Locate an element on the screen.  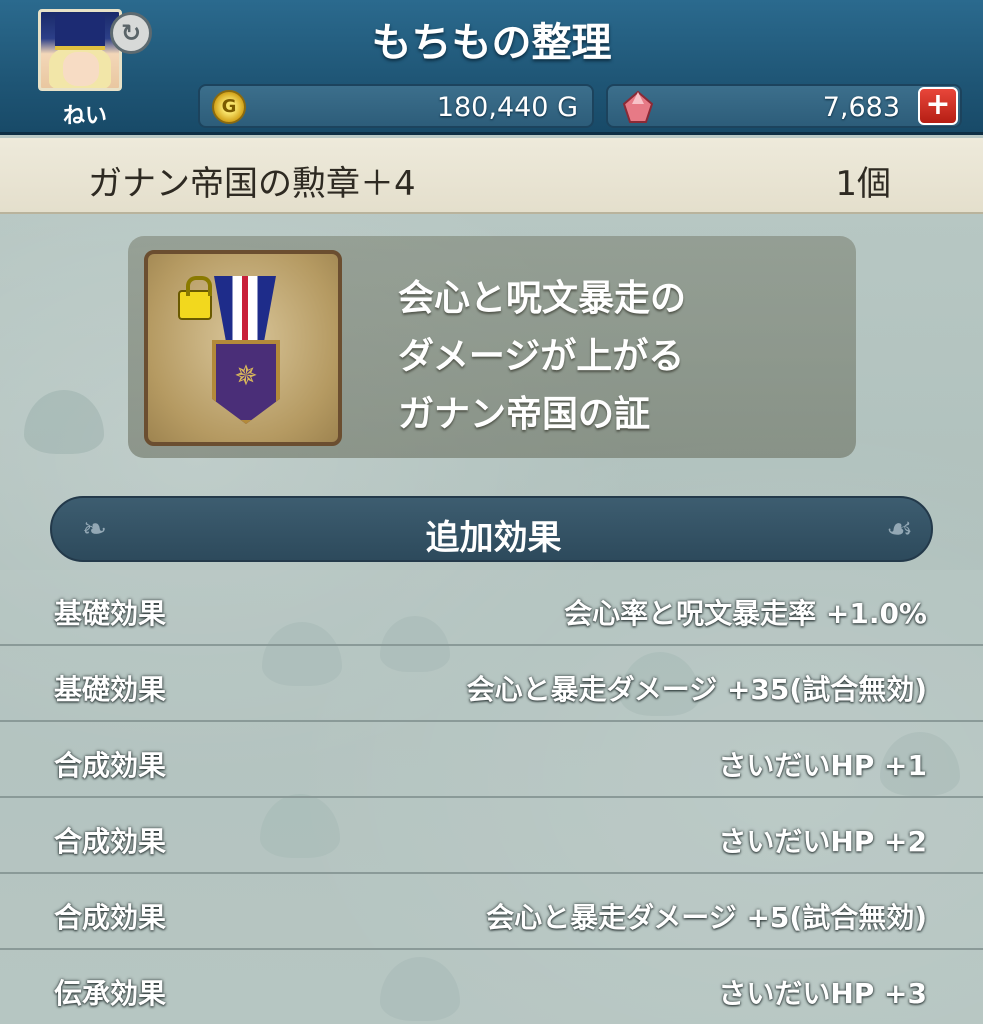
effect-value: 会心と暴走ダメージ +5(試合無効) is located at coordinates (706, 917).